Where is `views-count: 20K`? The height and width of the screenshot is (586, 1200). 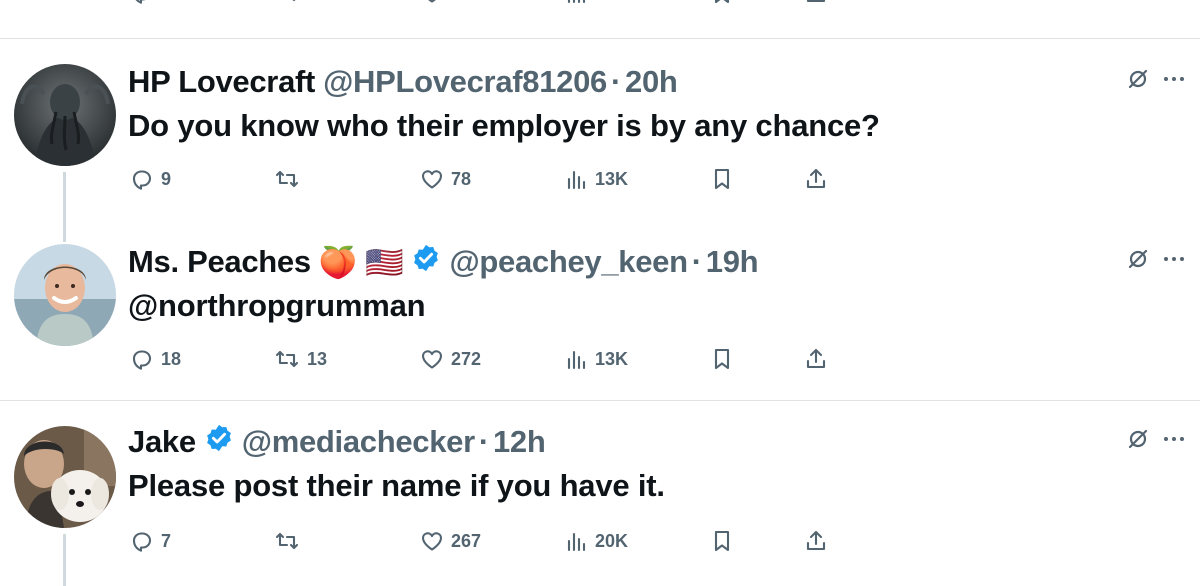 views-count: 20K is located at coordinates (612, 540).